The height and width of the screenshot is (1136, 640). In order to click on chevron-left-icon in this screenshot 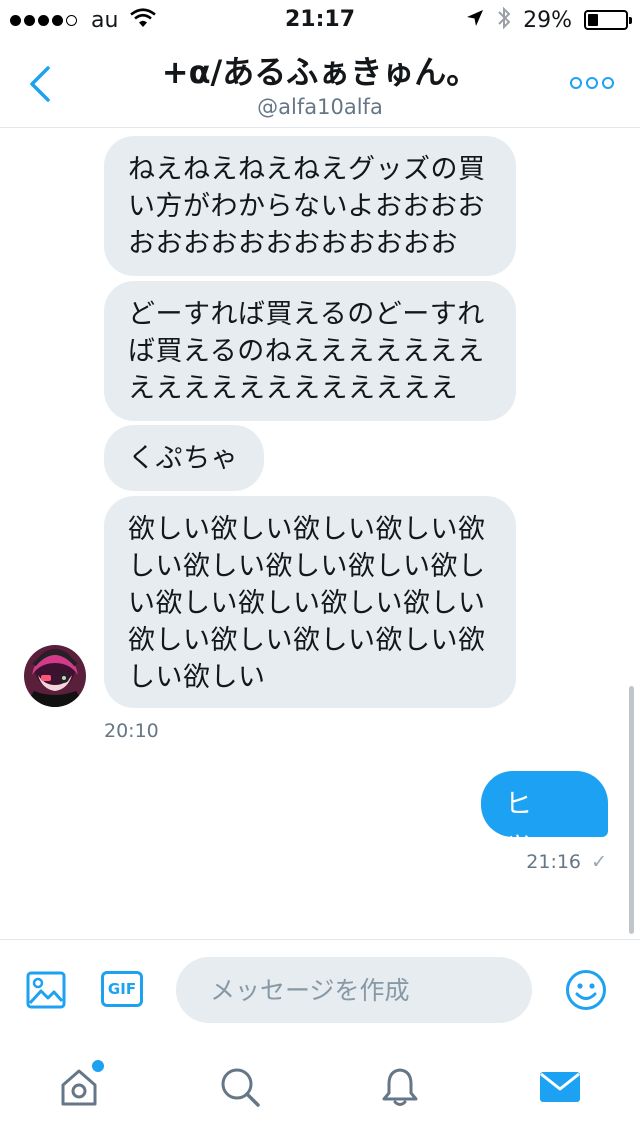, I will do `click(40, 84)`.